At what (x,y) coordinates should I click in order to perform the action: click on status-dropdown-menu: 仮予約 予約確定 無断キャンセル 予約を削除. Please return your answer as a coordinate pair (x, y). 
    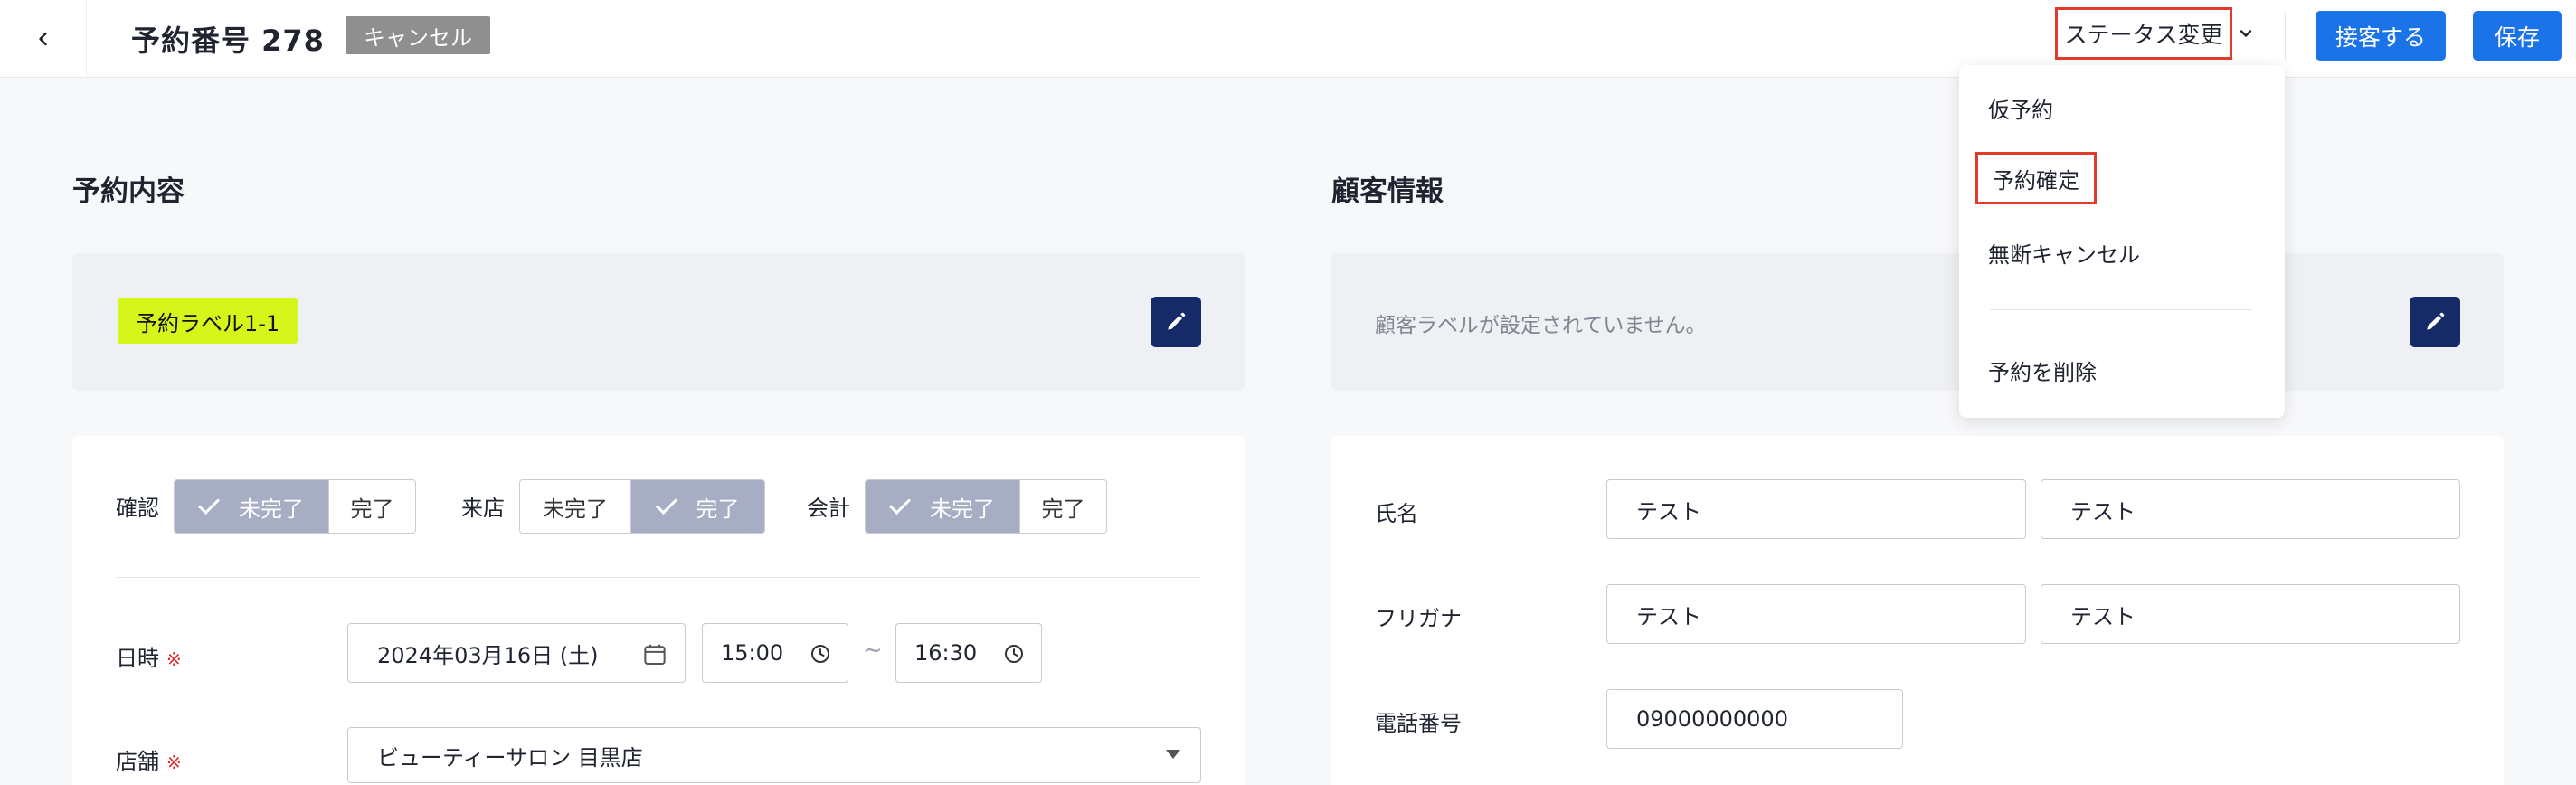
    Looking at the image, I should click on (2122, 241).